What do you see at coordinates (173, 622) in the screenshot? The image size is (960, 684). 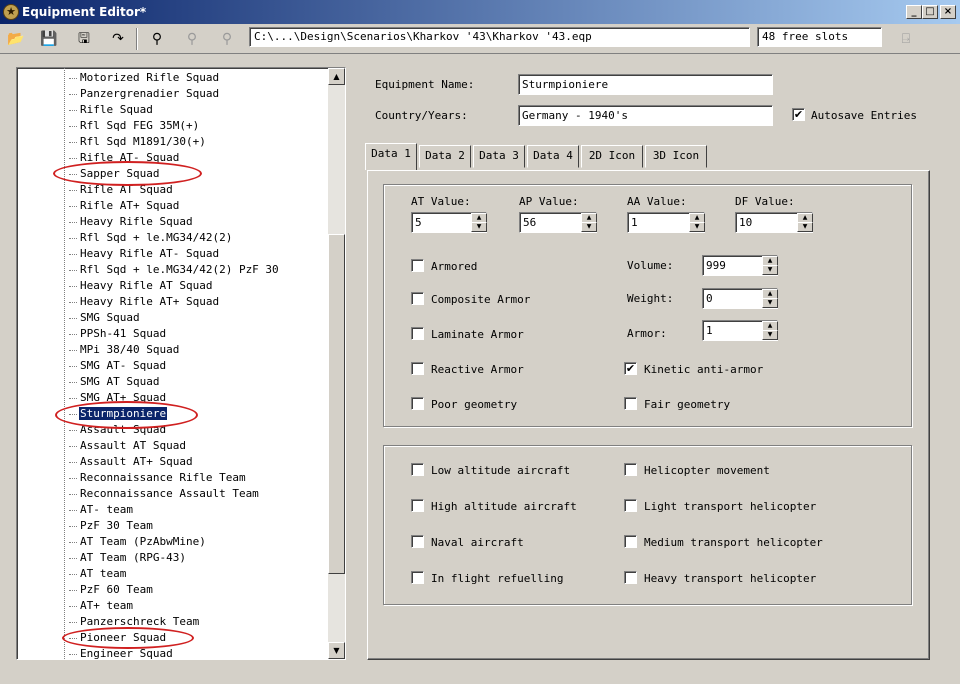 I see `tree-item: Panzerschreck Team` at bounding box center [173, 622].